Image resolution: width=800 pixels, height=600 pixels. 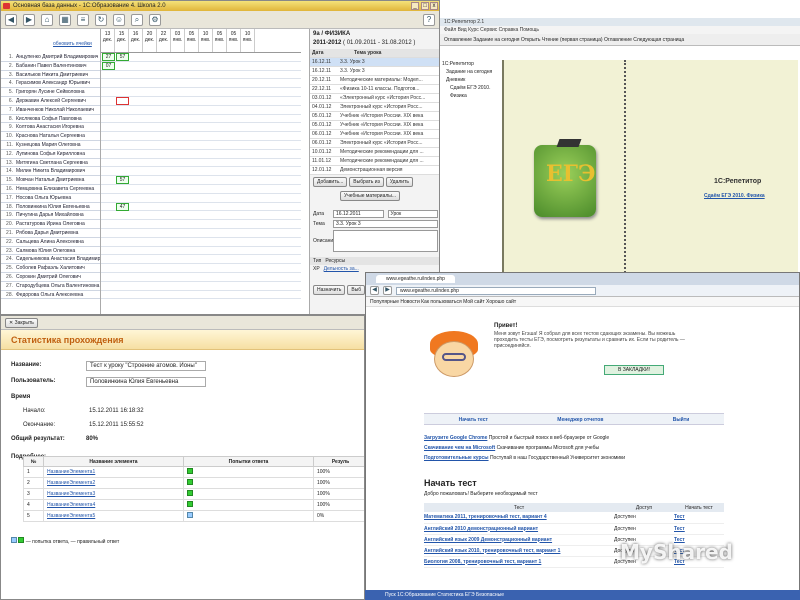 I want to click on student-row: 26. Сорокин Дмитрий Олегович, so click(x=50, y=277).